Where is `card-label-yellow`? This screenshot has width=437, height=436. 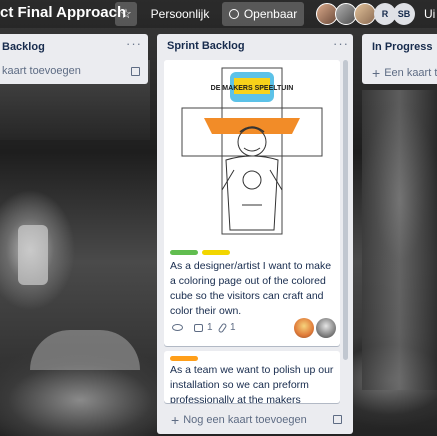 card-label-yellow is located at coordinates (216, 252).